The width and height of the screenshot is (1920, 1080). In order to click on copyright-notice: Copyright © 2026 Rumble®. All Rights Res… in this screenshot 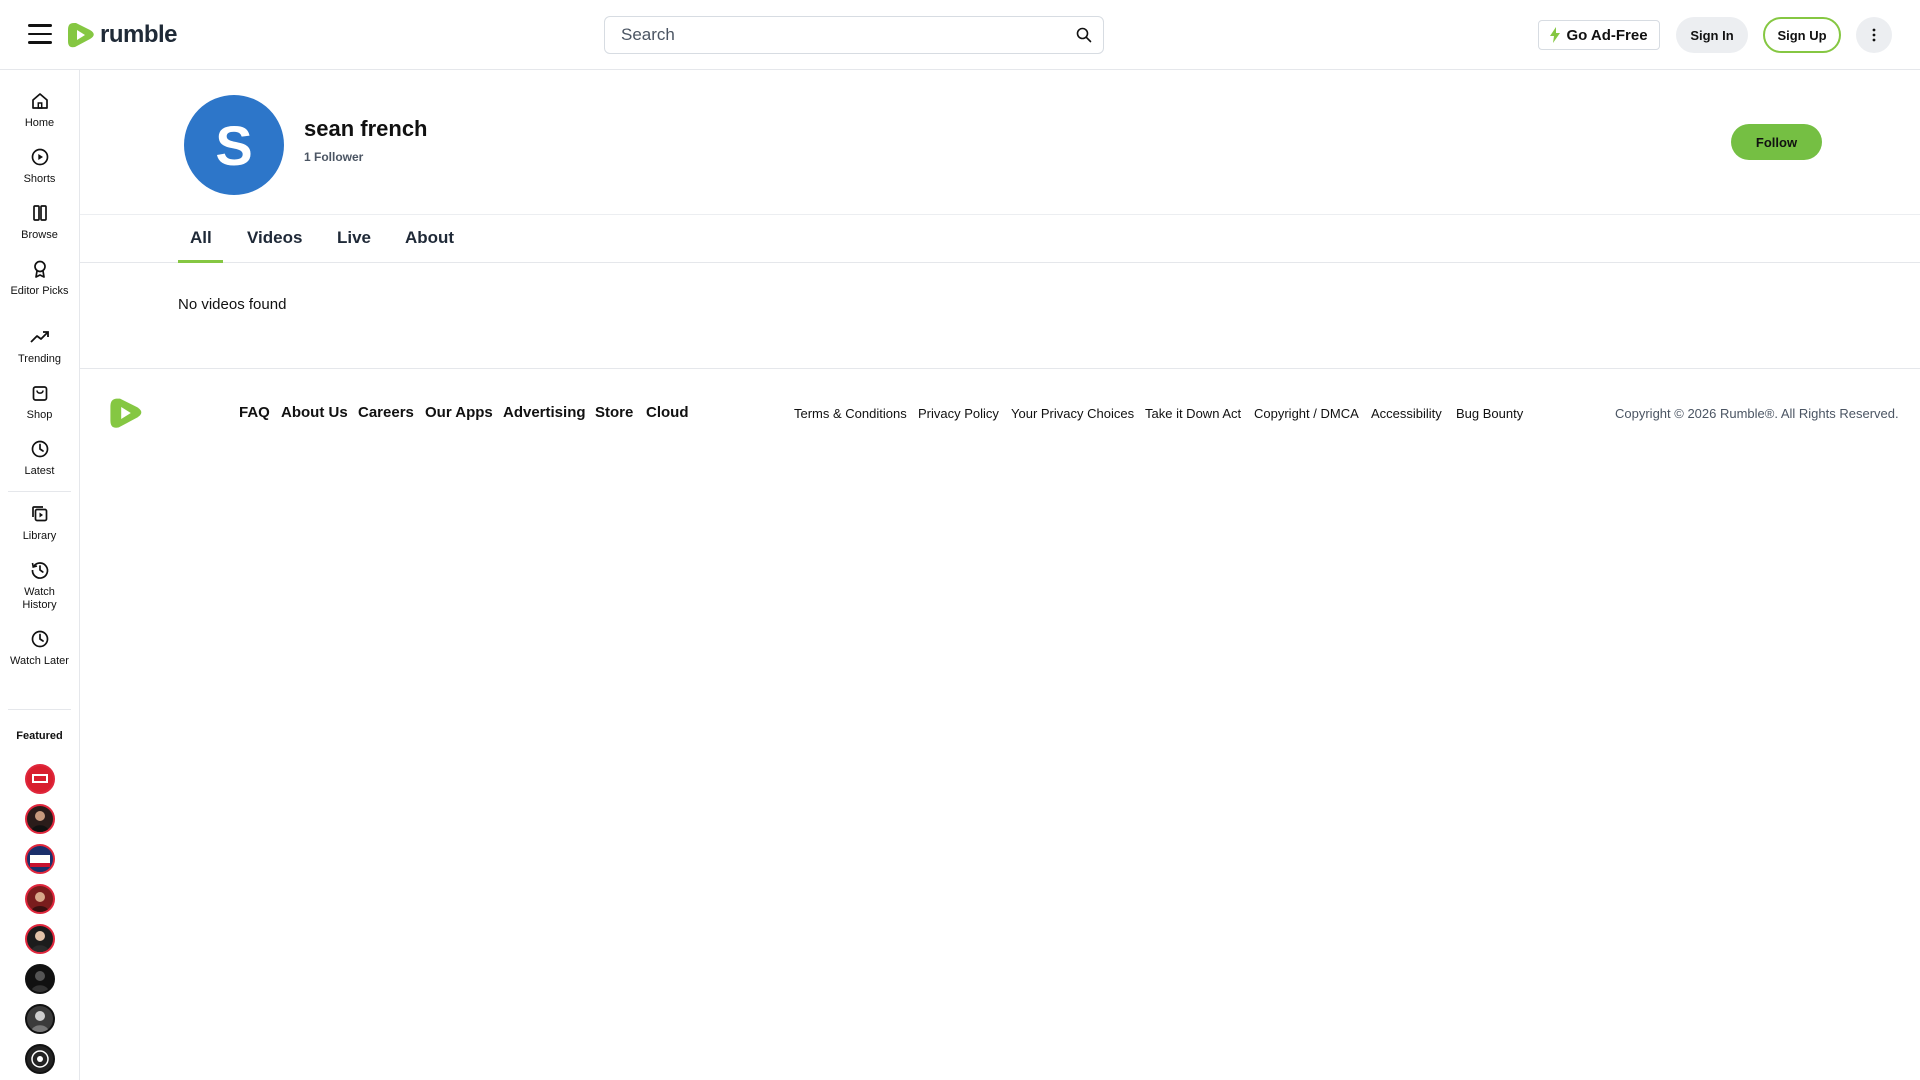, I will do `click(1757, 413)`.